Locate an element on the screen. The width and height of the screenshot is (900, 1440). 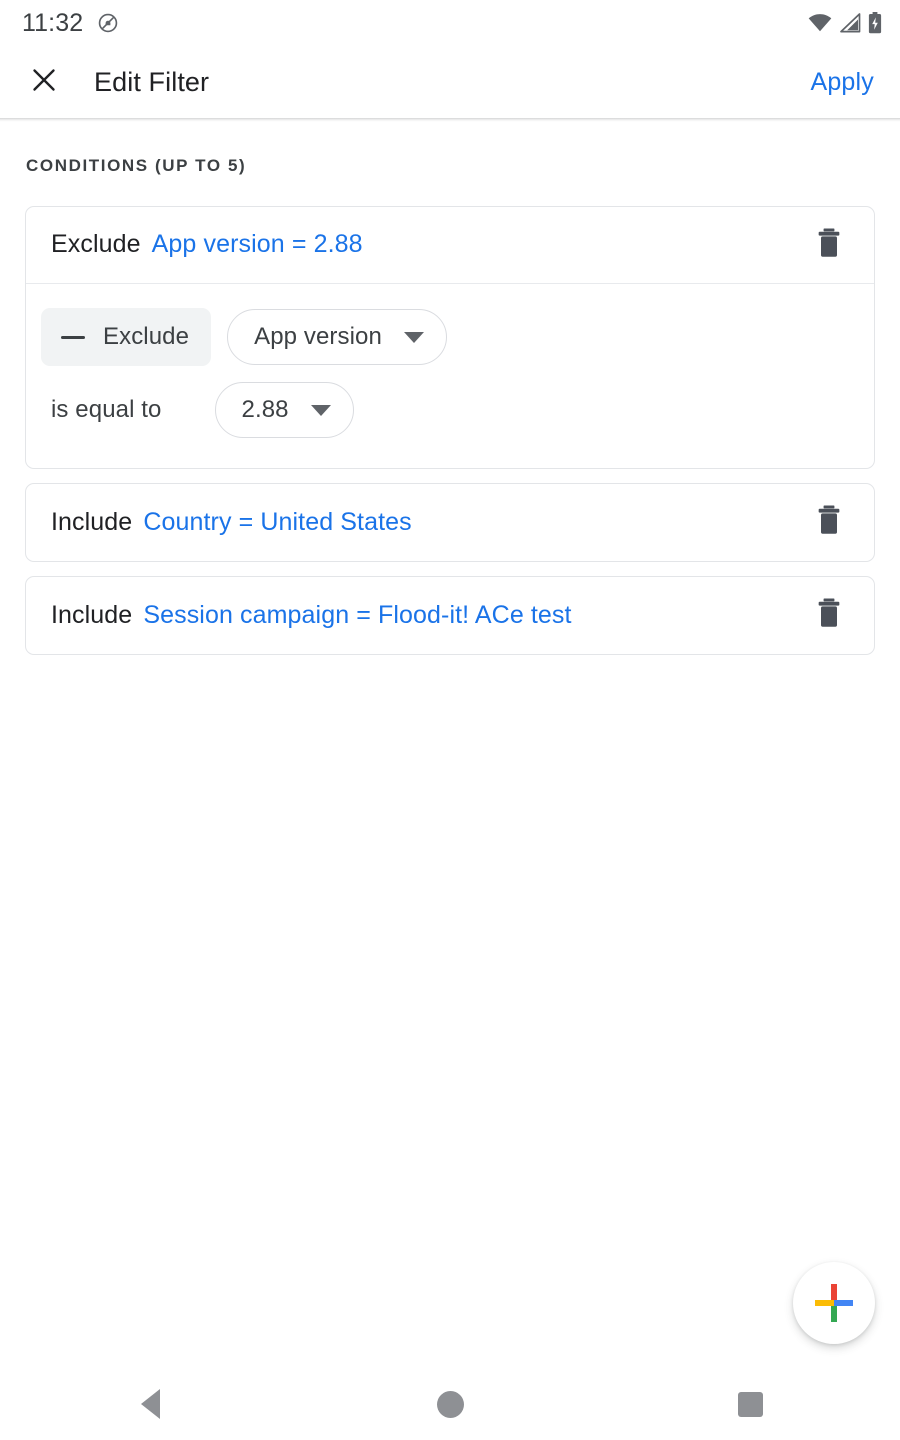
condition-value: Flood-it! ACe test is located at coordinates (475, 614).